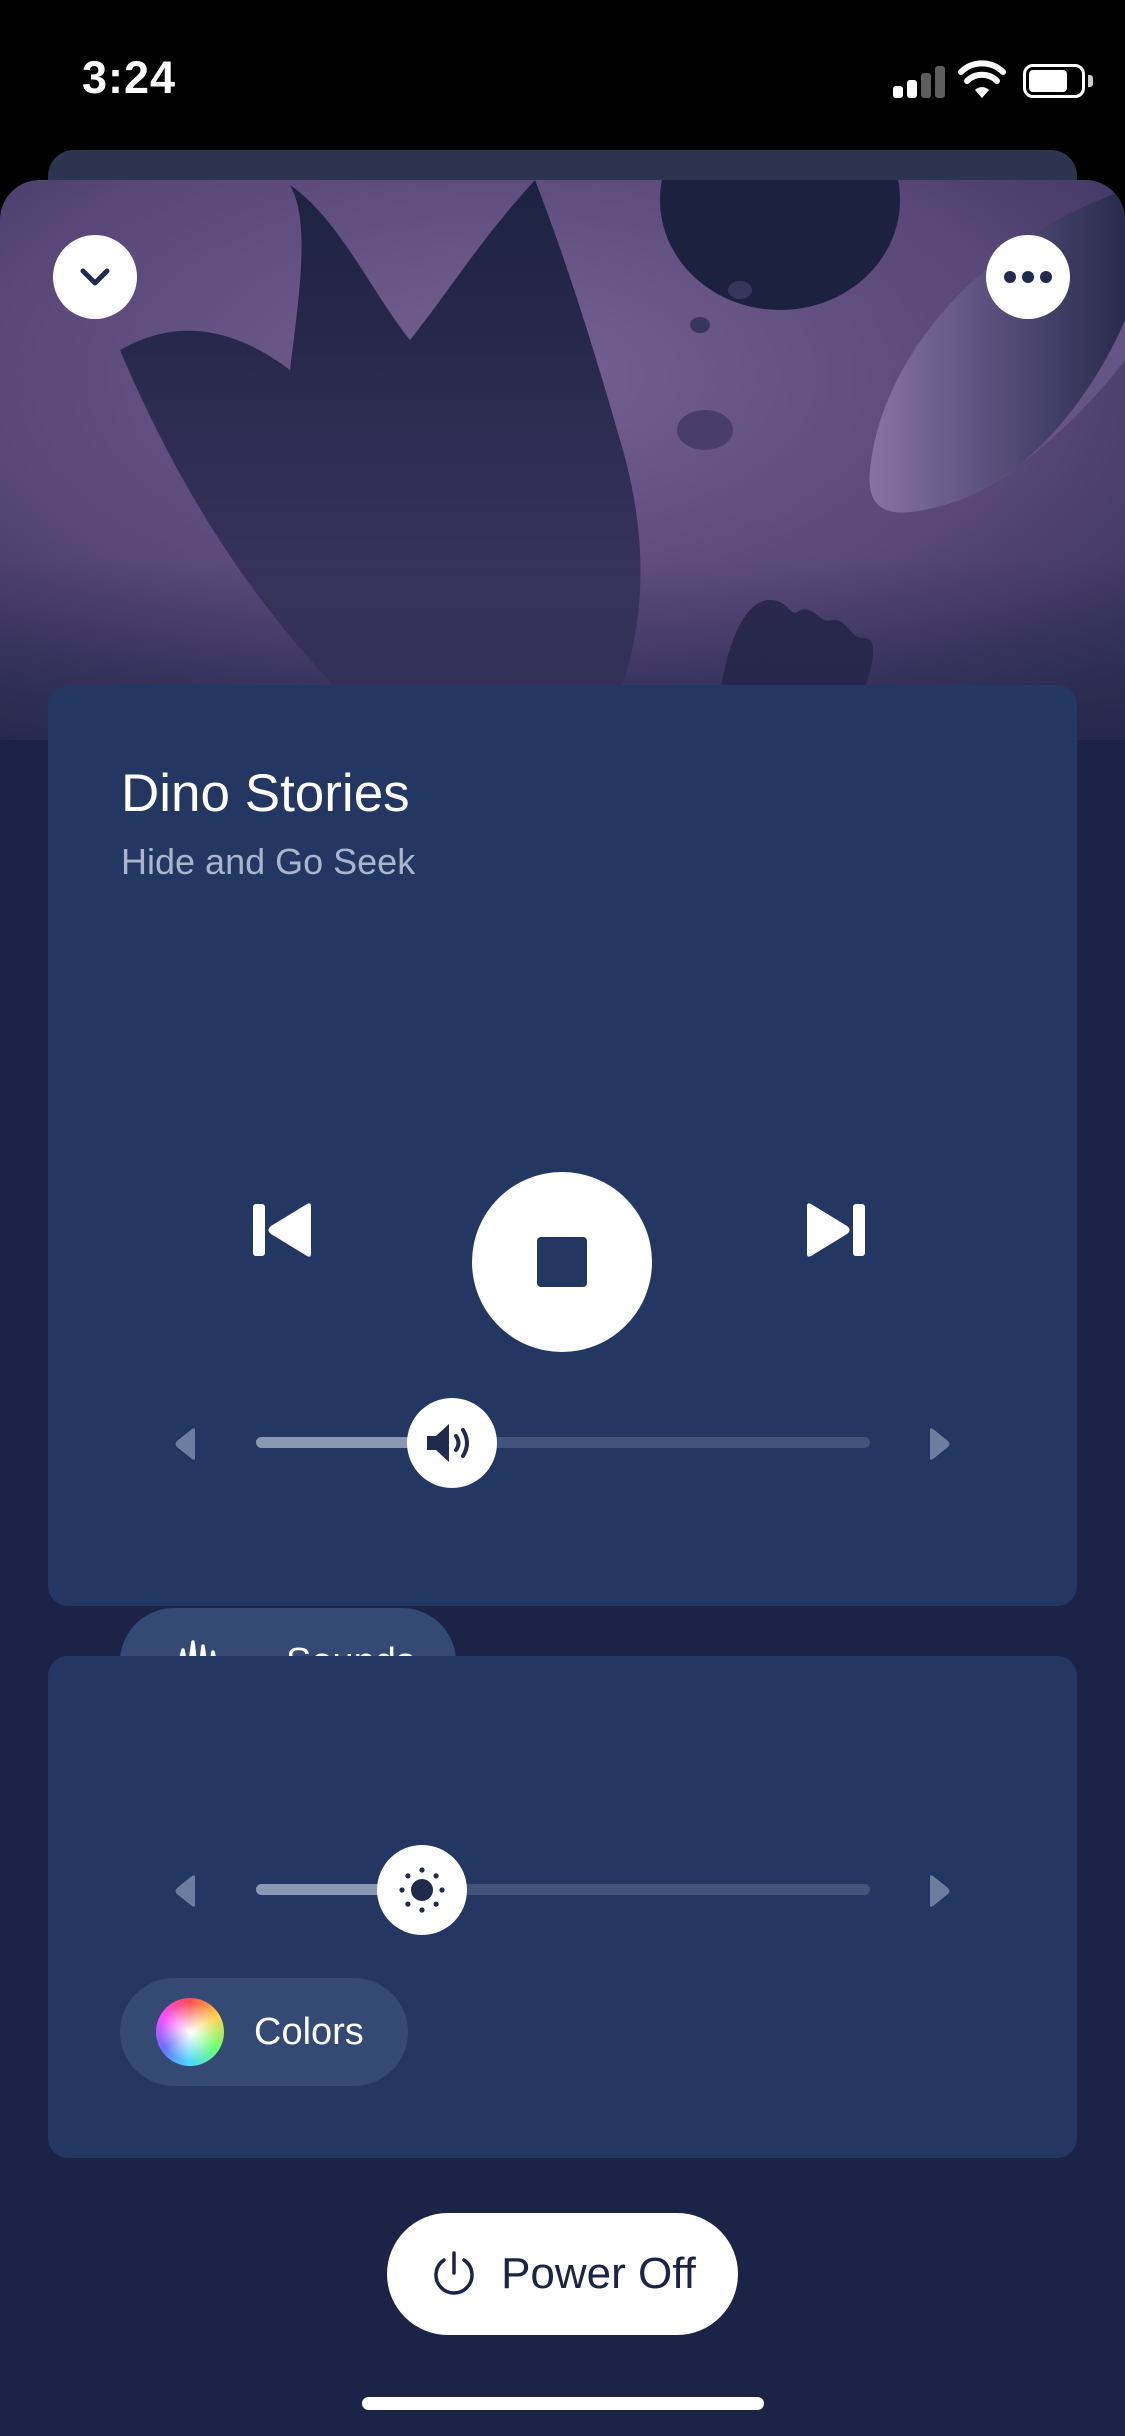 The image size is (1125, 2436). I want to click on speaker-icon, so click(448, 1443).